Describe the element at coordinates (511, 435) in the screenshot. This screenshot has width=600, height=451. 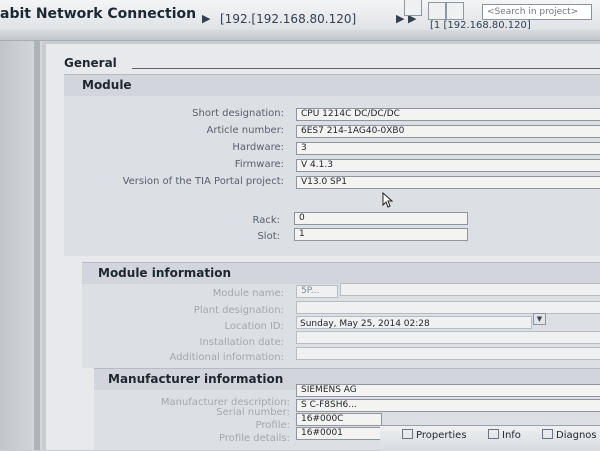
I see `tab-info-label: Info` at that location.